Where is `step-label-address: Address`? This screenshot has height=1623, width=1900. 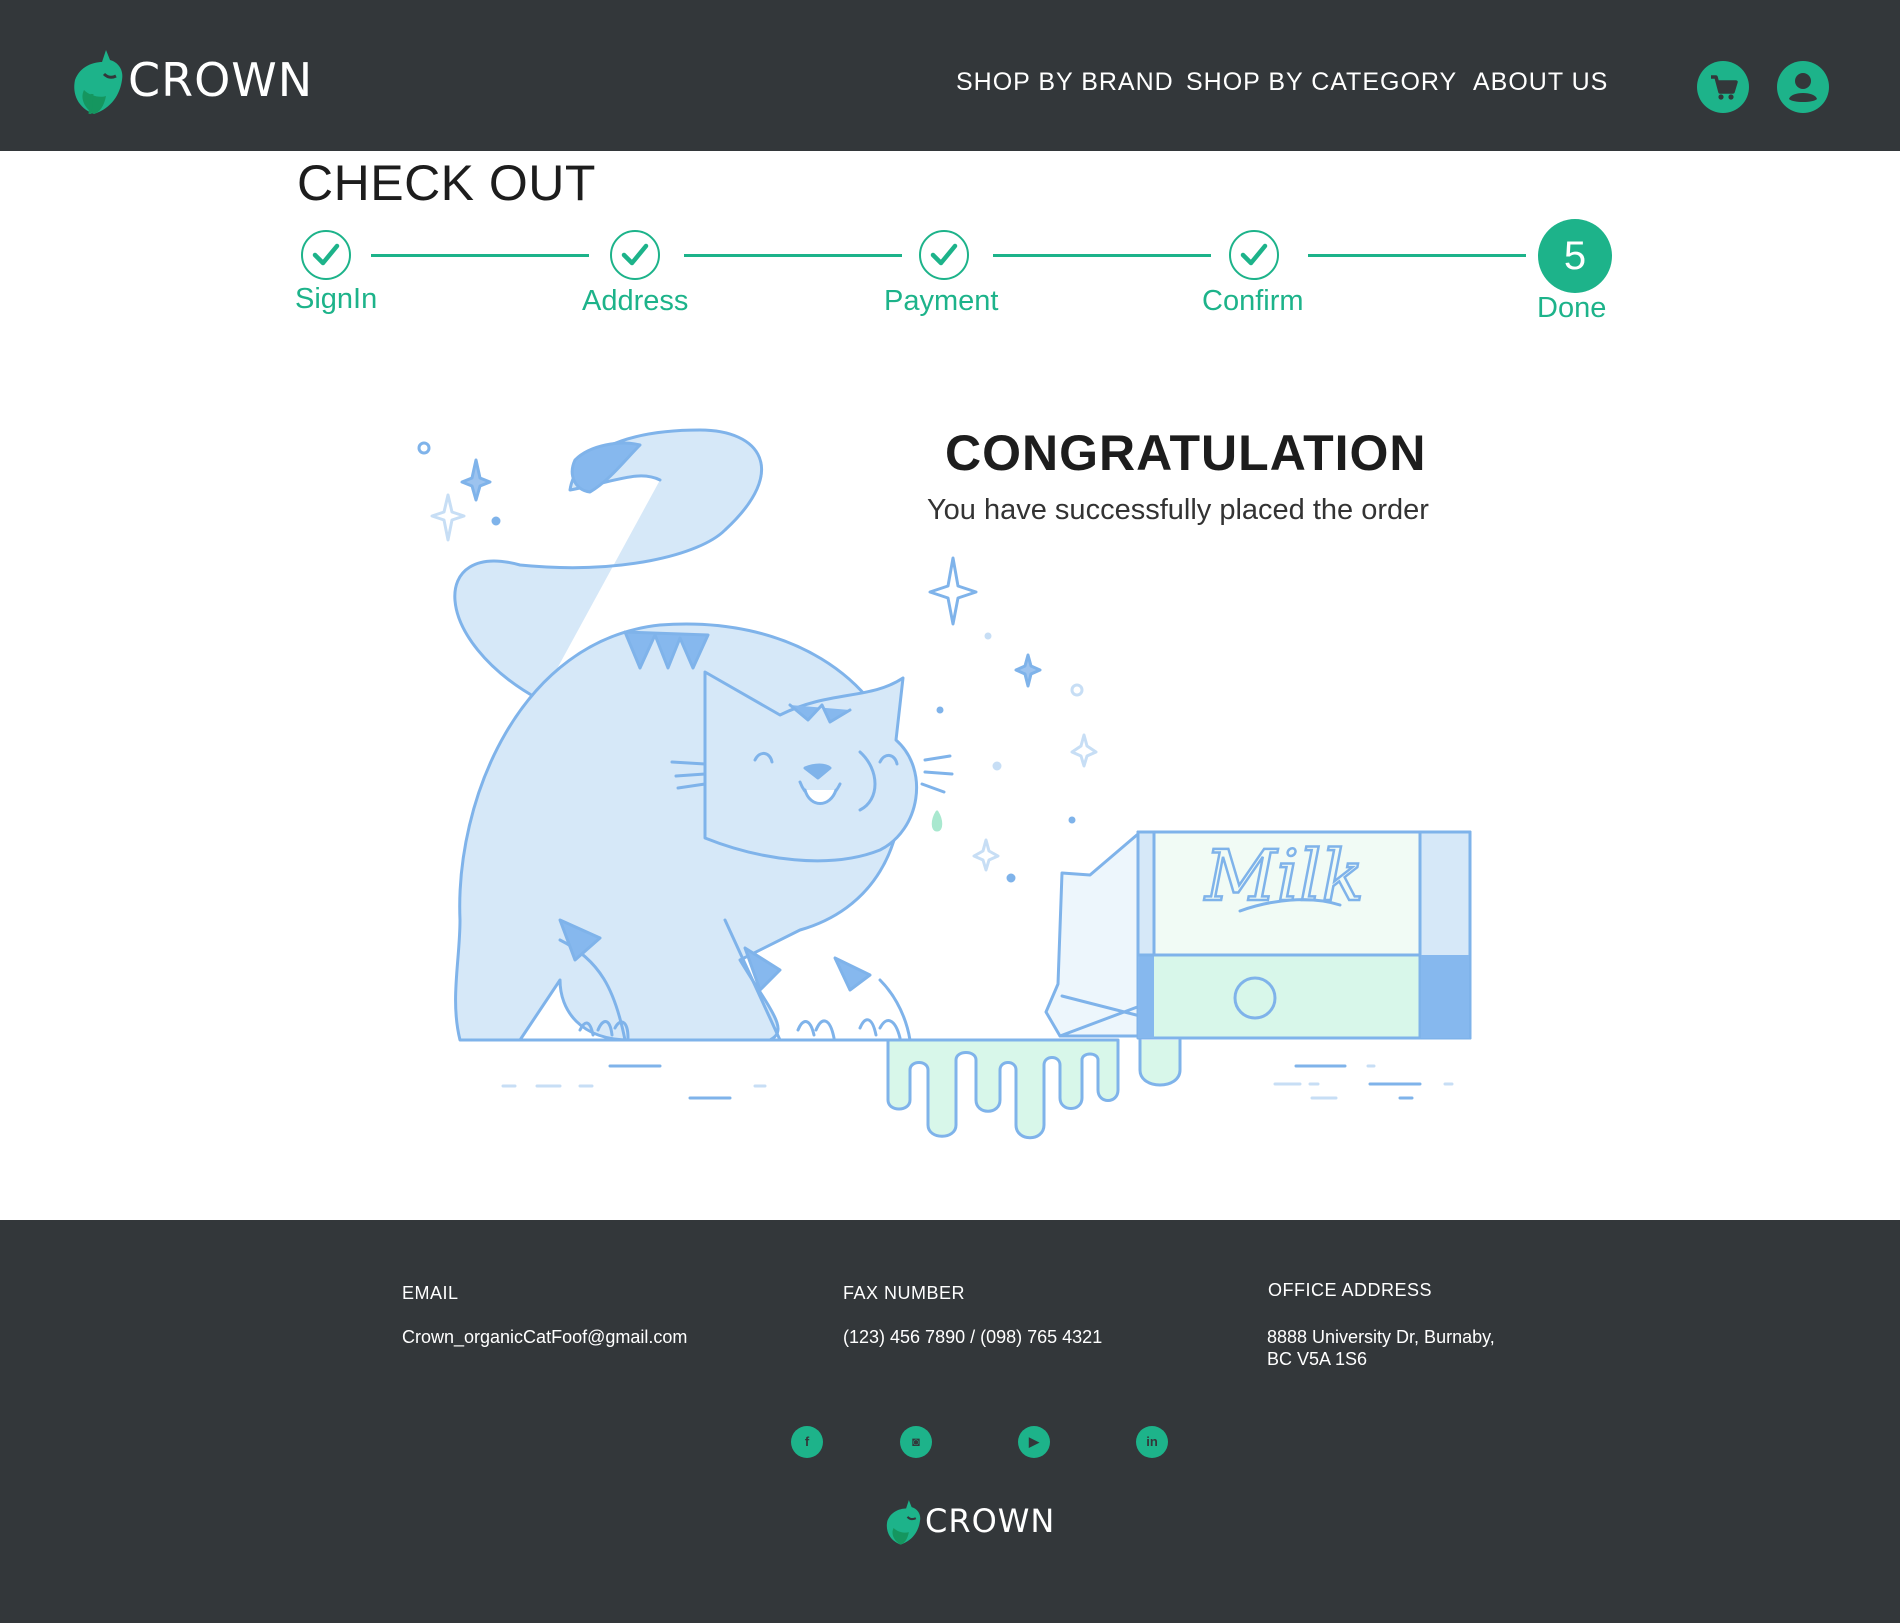
step-label-address: Address is located at coordinates (635, 301).